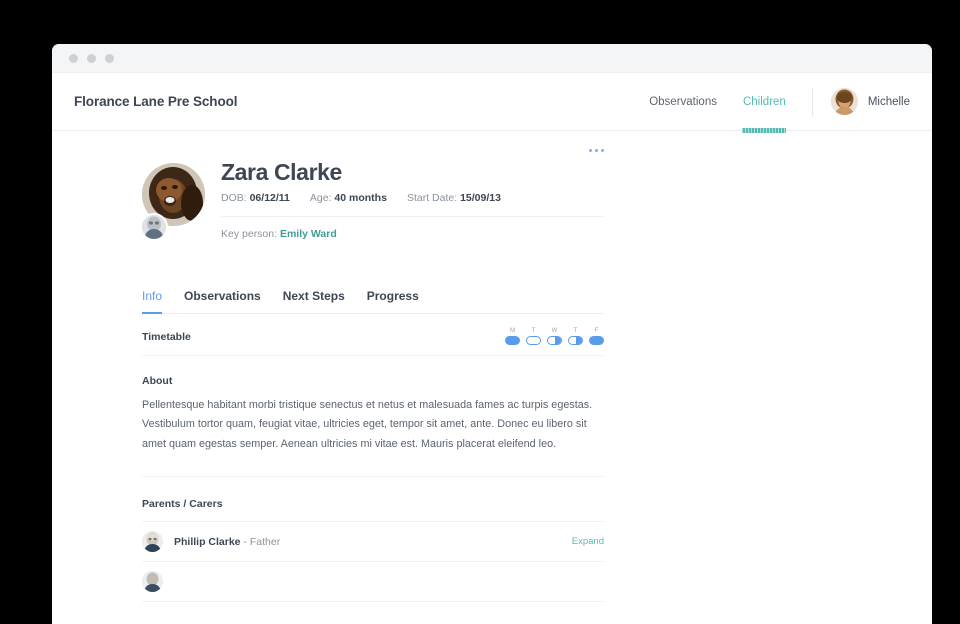  I want to click on parent-name-text: Phillip Clarke, so click(207, 541).